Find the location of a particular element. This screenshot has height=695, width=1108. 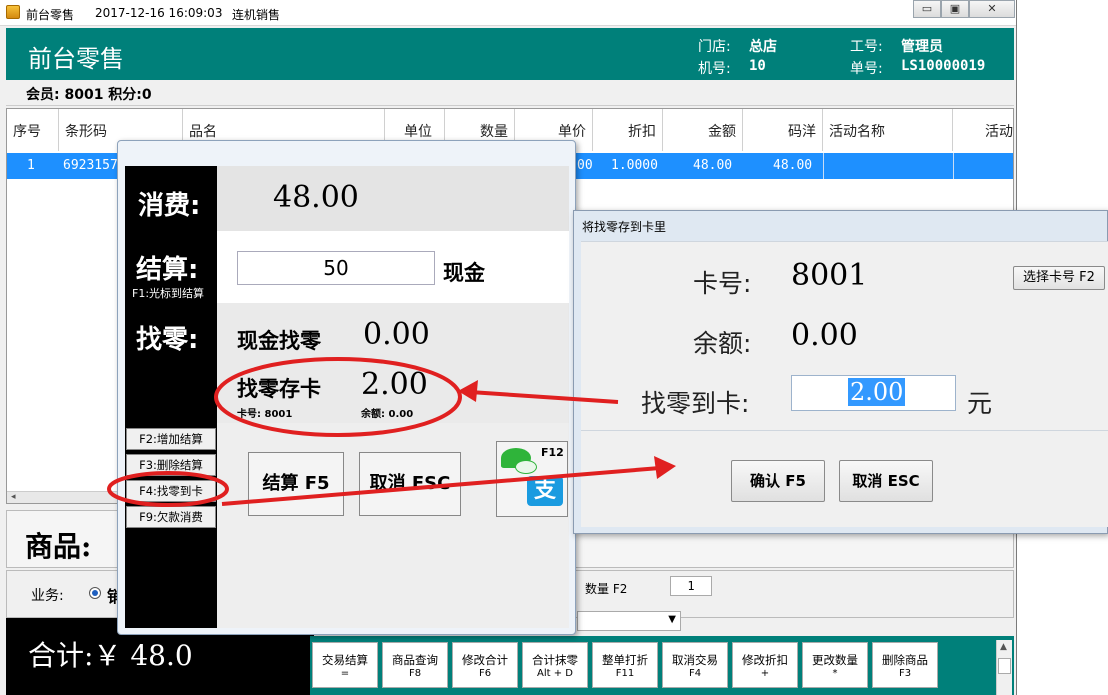

minimize-button: ▭ is located at coordinates (927, 9).